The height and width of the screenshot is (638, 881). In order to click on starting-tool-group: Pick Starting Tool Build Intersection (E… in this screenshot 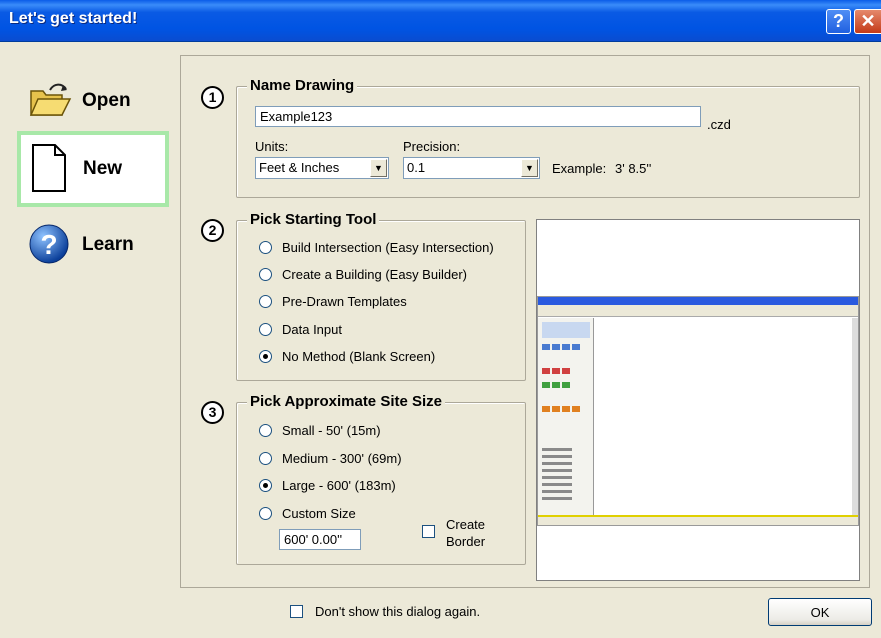, I will do `click(381, 296)`.